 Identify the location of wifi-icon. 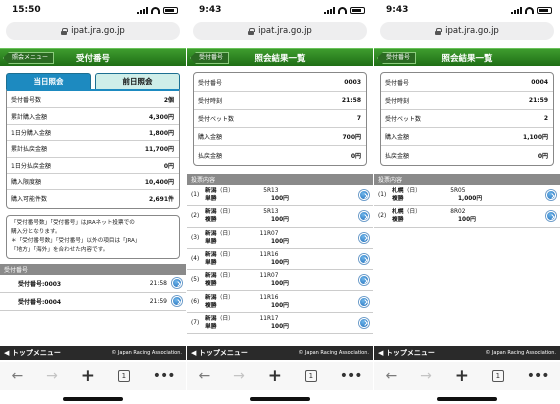
(529, 10).